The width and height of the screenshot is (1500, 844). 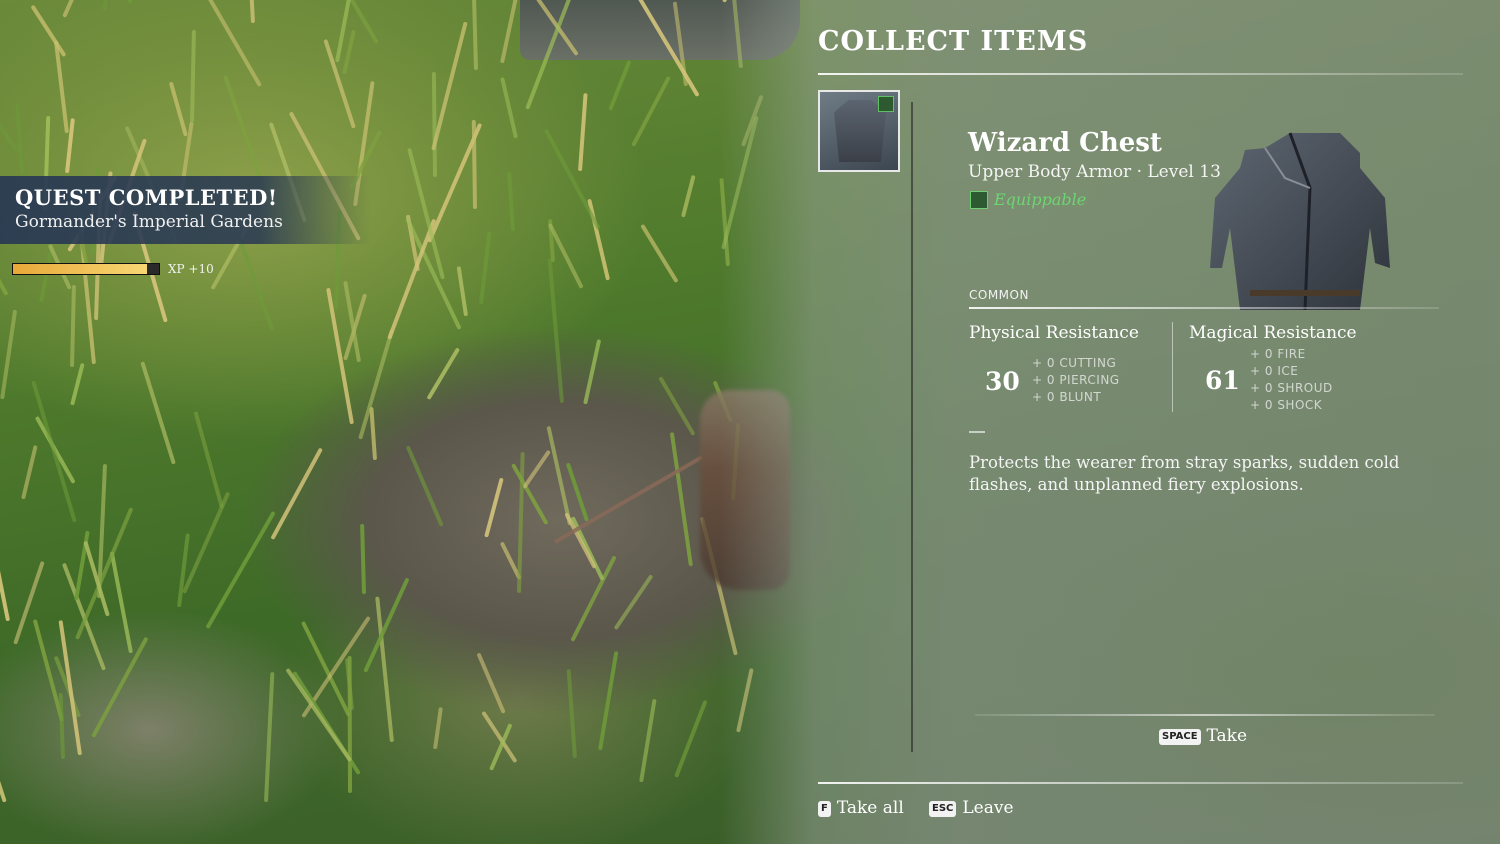 I want to click on leave-button: ESC Leave, so click(x=971, y=808).